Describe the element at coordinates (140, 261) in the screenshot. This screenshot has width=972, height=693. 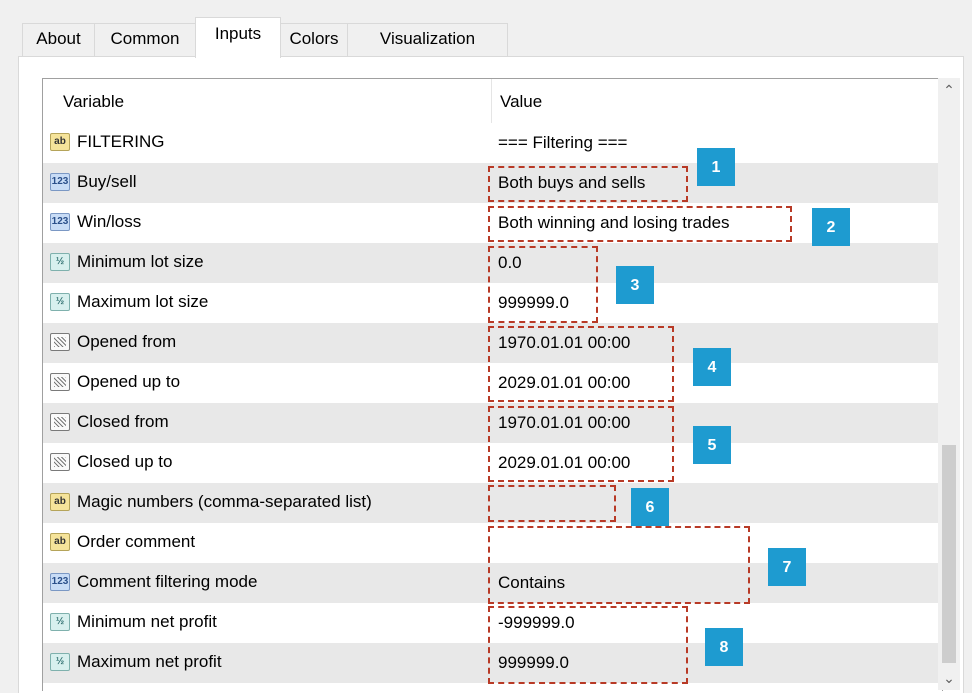
I see `variable-name: Minimum lot size` at that location.